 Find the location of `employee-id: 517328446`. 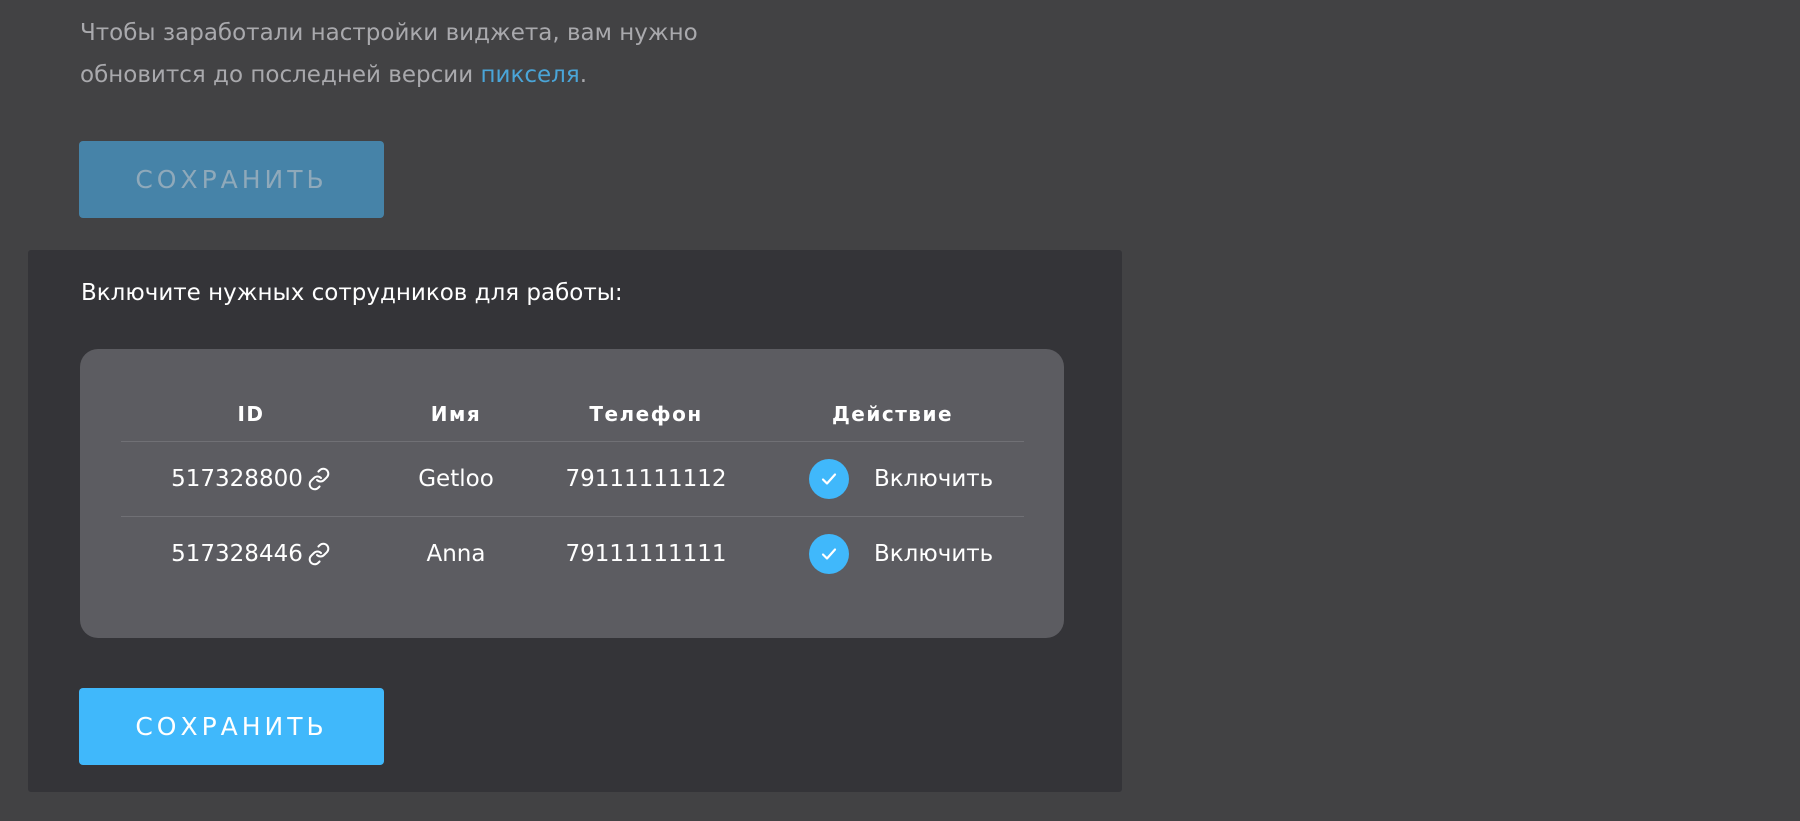

employee-id: 517328446 is located at coordinates (237, 554).